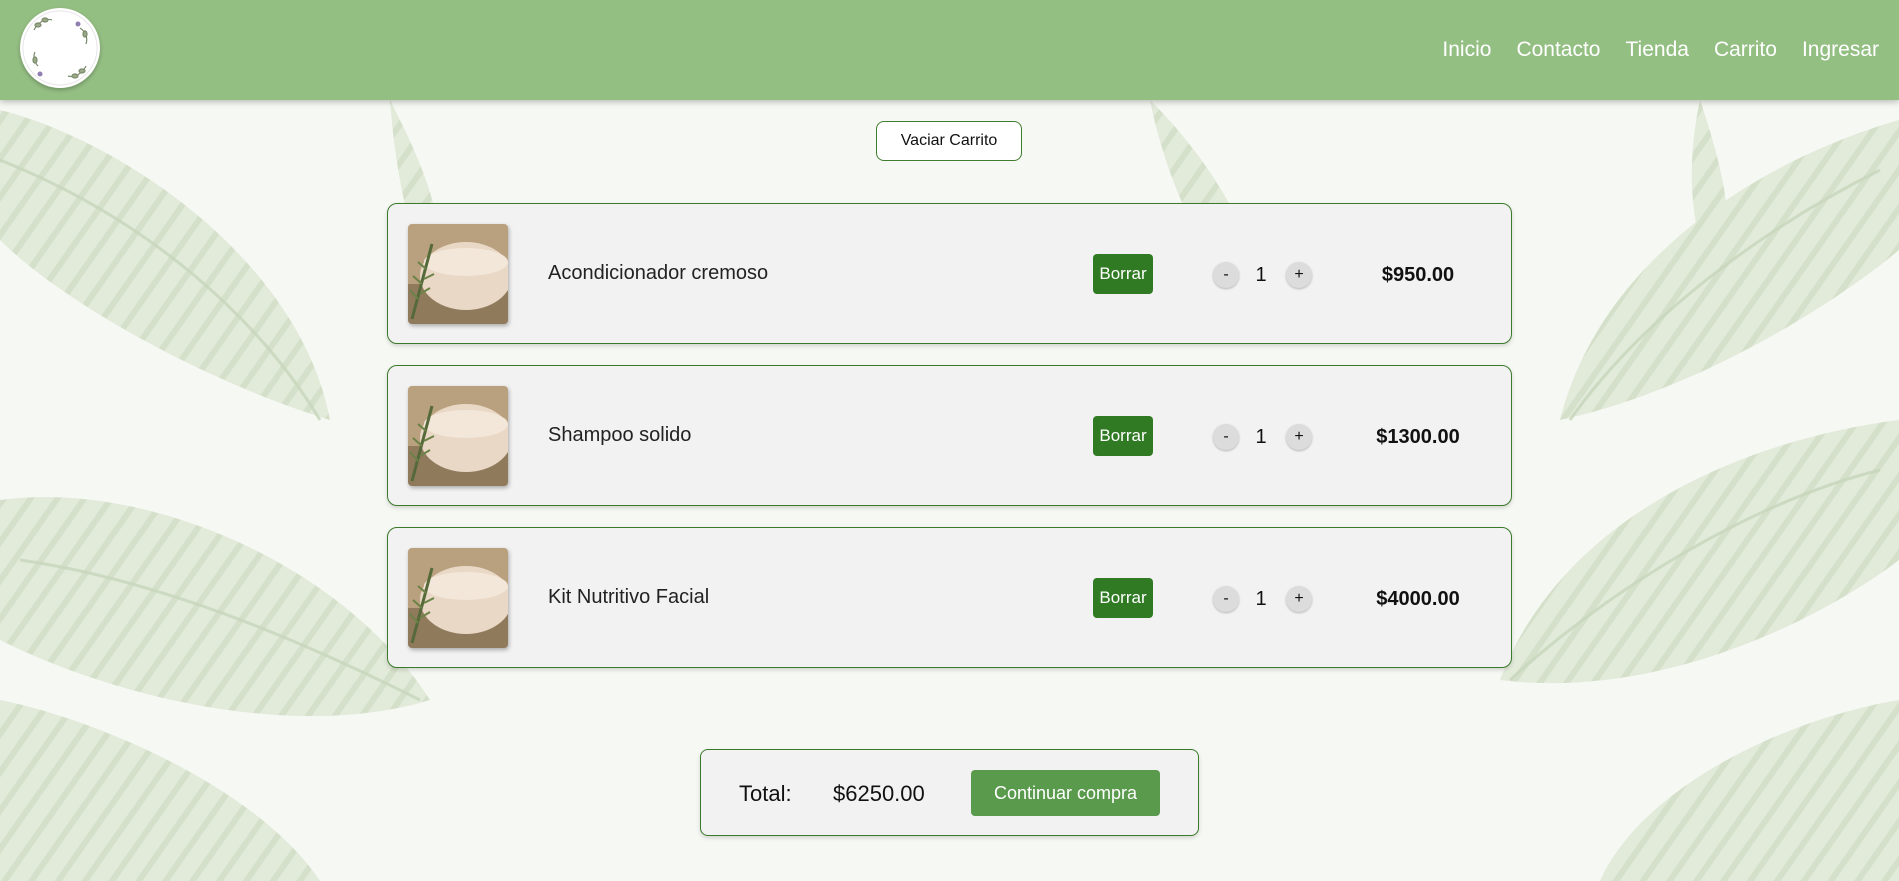 This screenshot has width=1899, height=881. I want to click on product-name: Kit Nutritivo Facial, so click(629, 597).